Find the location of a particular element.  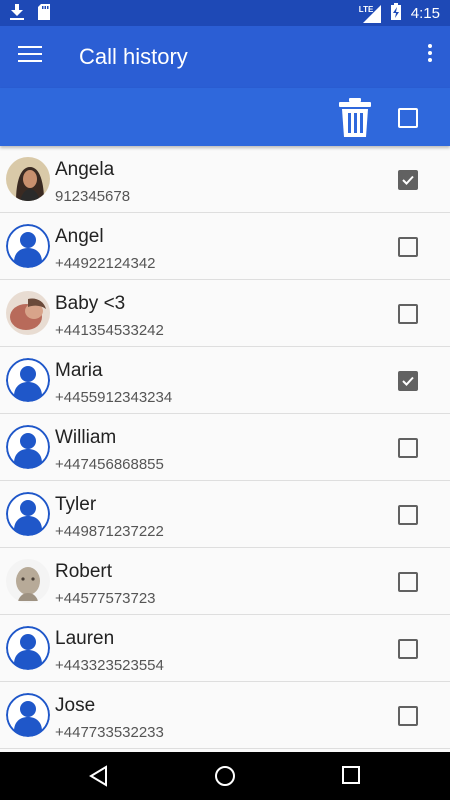

network-label: LTE is located at coordinates (366, 9).